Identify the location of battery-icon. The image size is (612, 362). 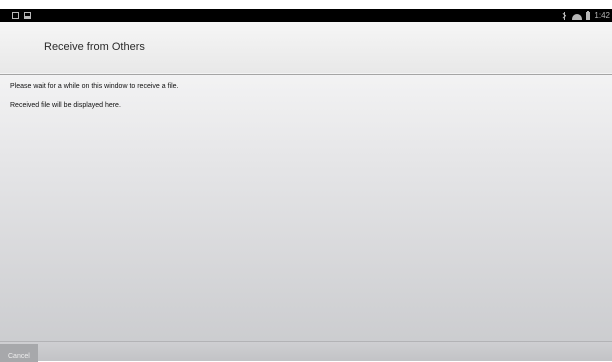
(588, 15).